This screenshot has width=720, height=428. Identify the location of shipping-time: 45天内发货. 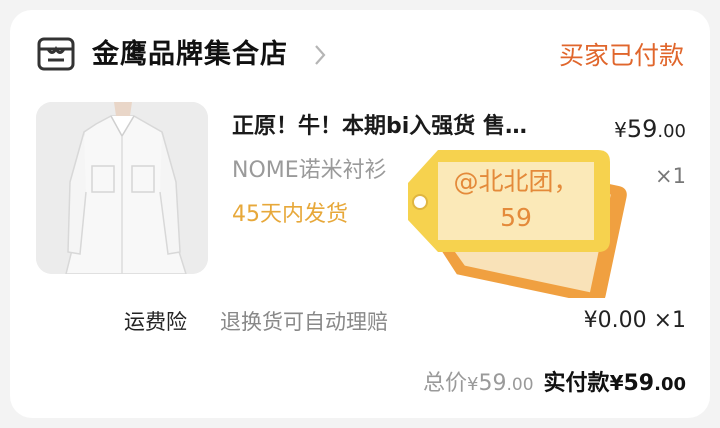
(290, 214).